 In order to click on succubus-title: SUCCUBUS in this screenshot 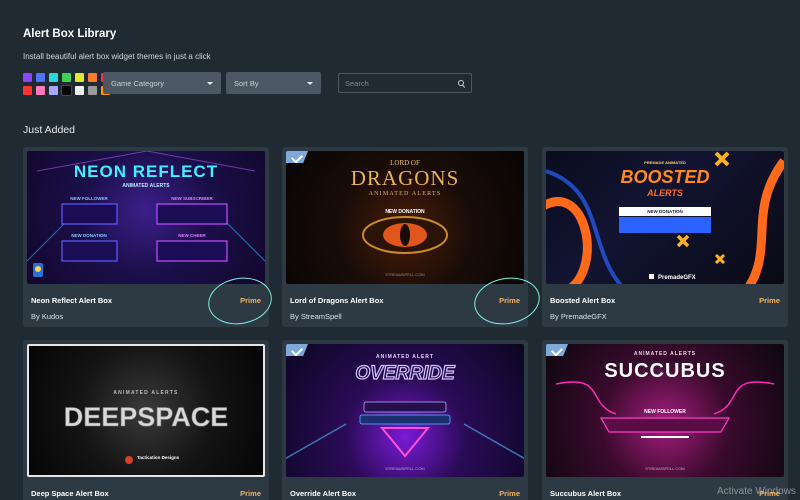, I will do `click(664, 371)`.